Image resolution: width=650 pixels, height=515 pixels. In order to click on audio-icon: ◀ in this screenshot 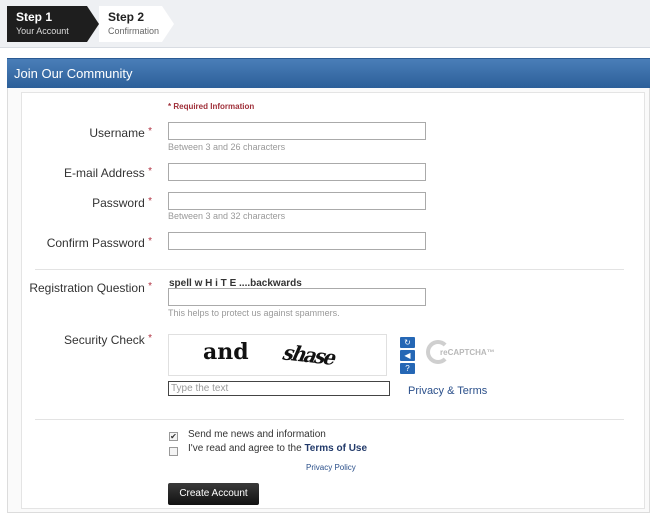, I will do `click(407, 355)`.